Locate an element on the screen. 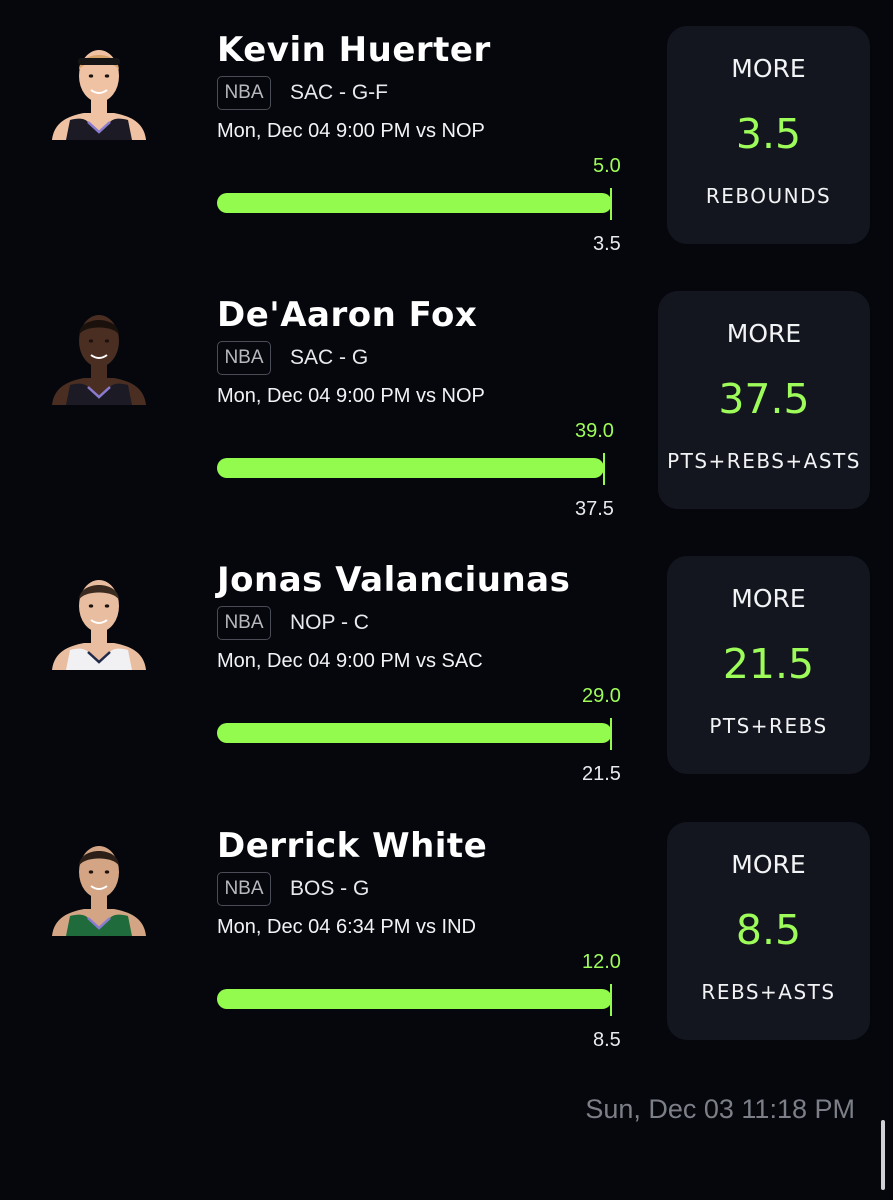  team-position: NOP - C is located at coordinates (329, 622).